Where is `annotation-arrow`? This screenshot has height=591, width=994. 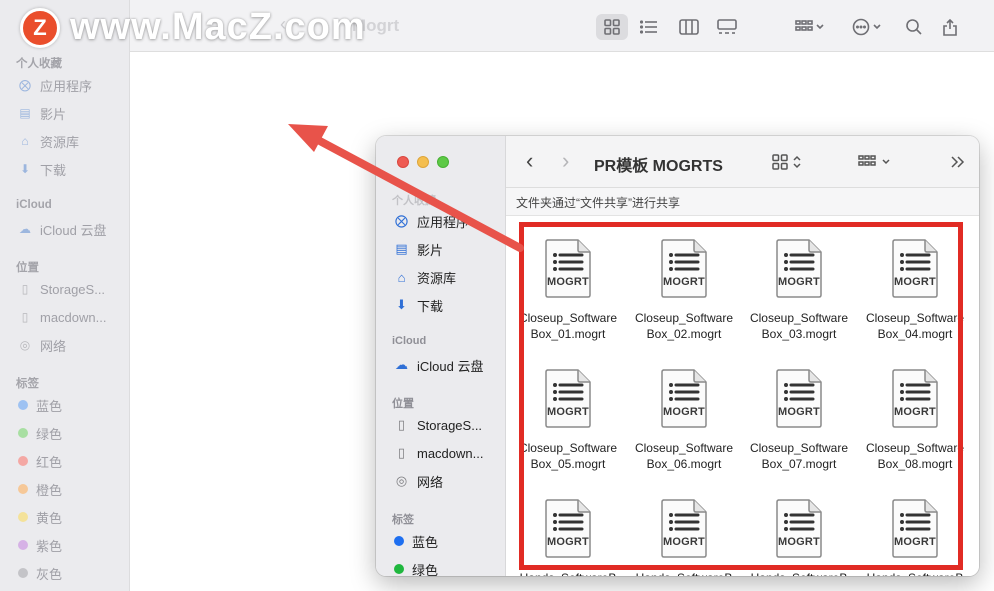
annotation-arrow is located at coordinates (406, 188).